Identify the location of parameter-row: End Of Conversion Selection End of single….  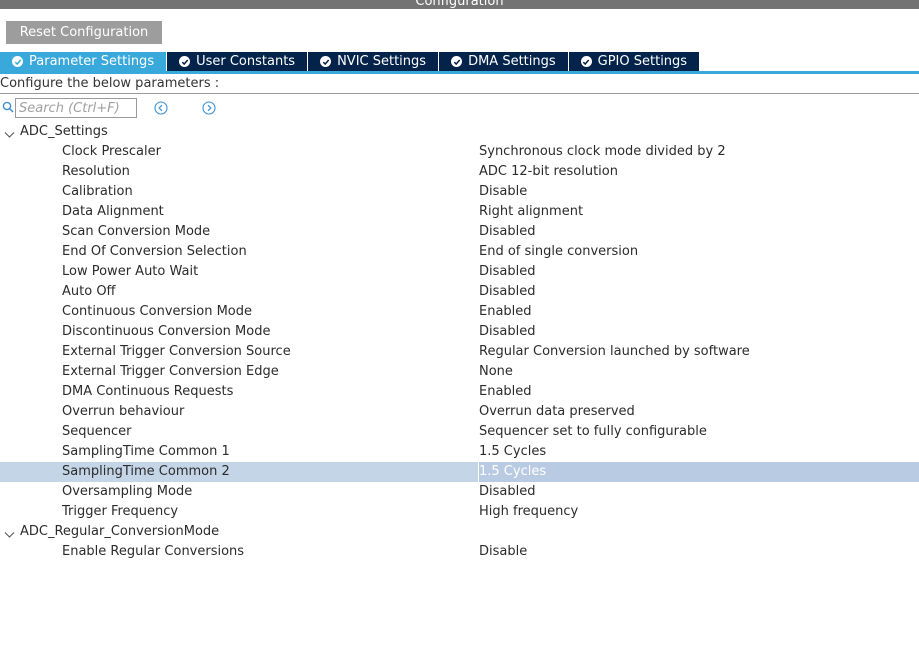
(459, 252).